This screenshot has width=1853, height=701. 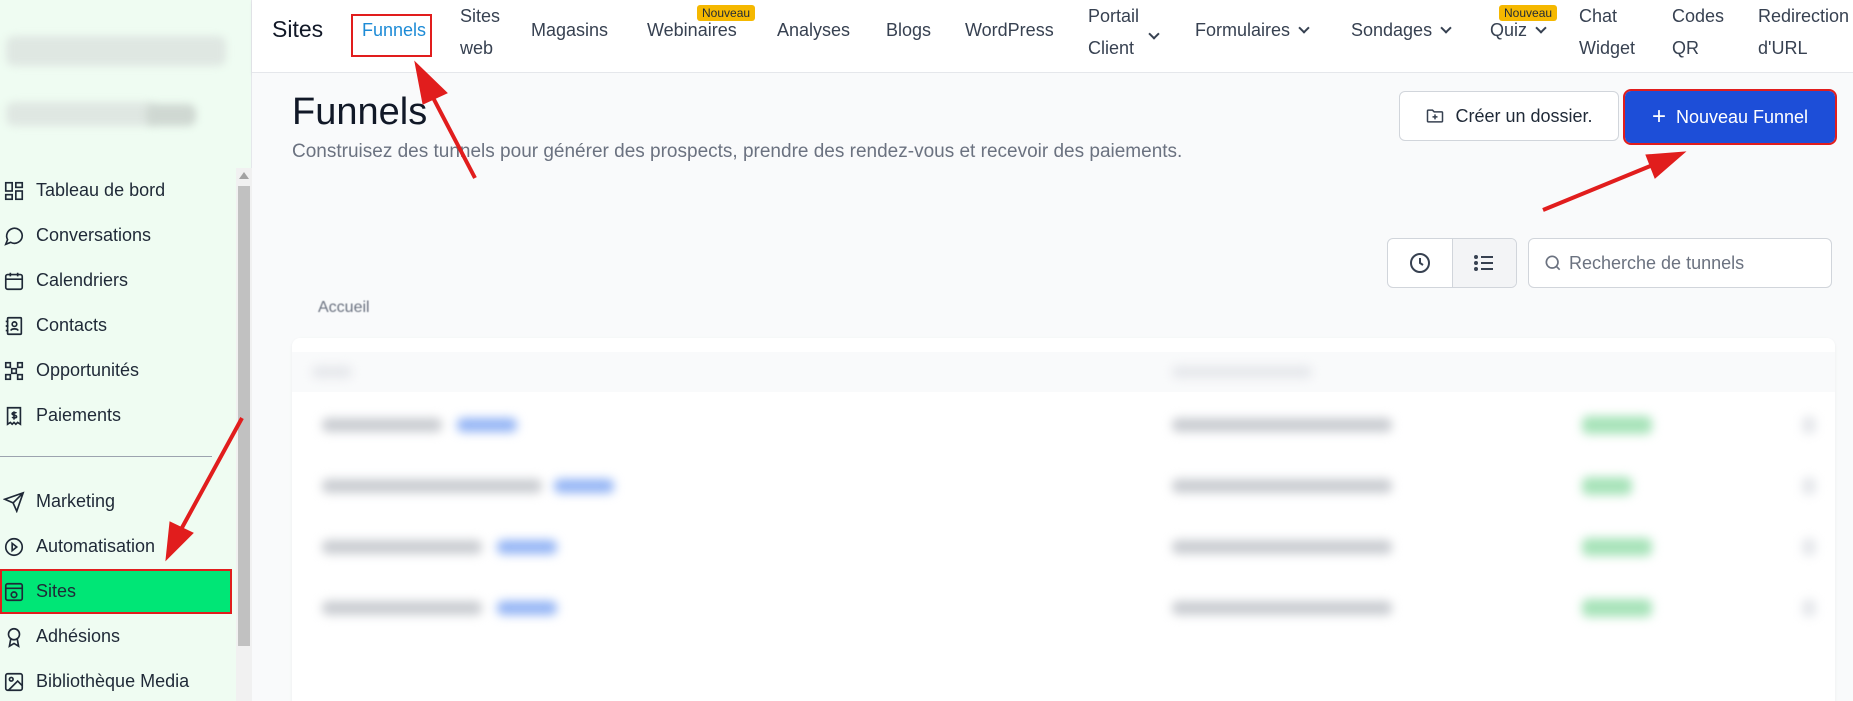 What do you see at coordinates (1742, 116) in the screenshot?
I see `button-label: Nouveau Funnel` at bounding box center [1742, 116].